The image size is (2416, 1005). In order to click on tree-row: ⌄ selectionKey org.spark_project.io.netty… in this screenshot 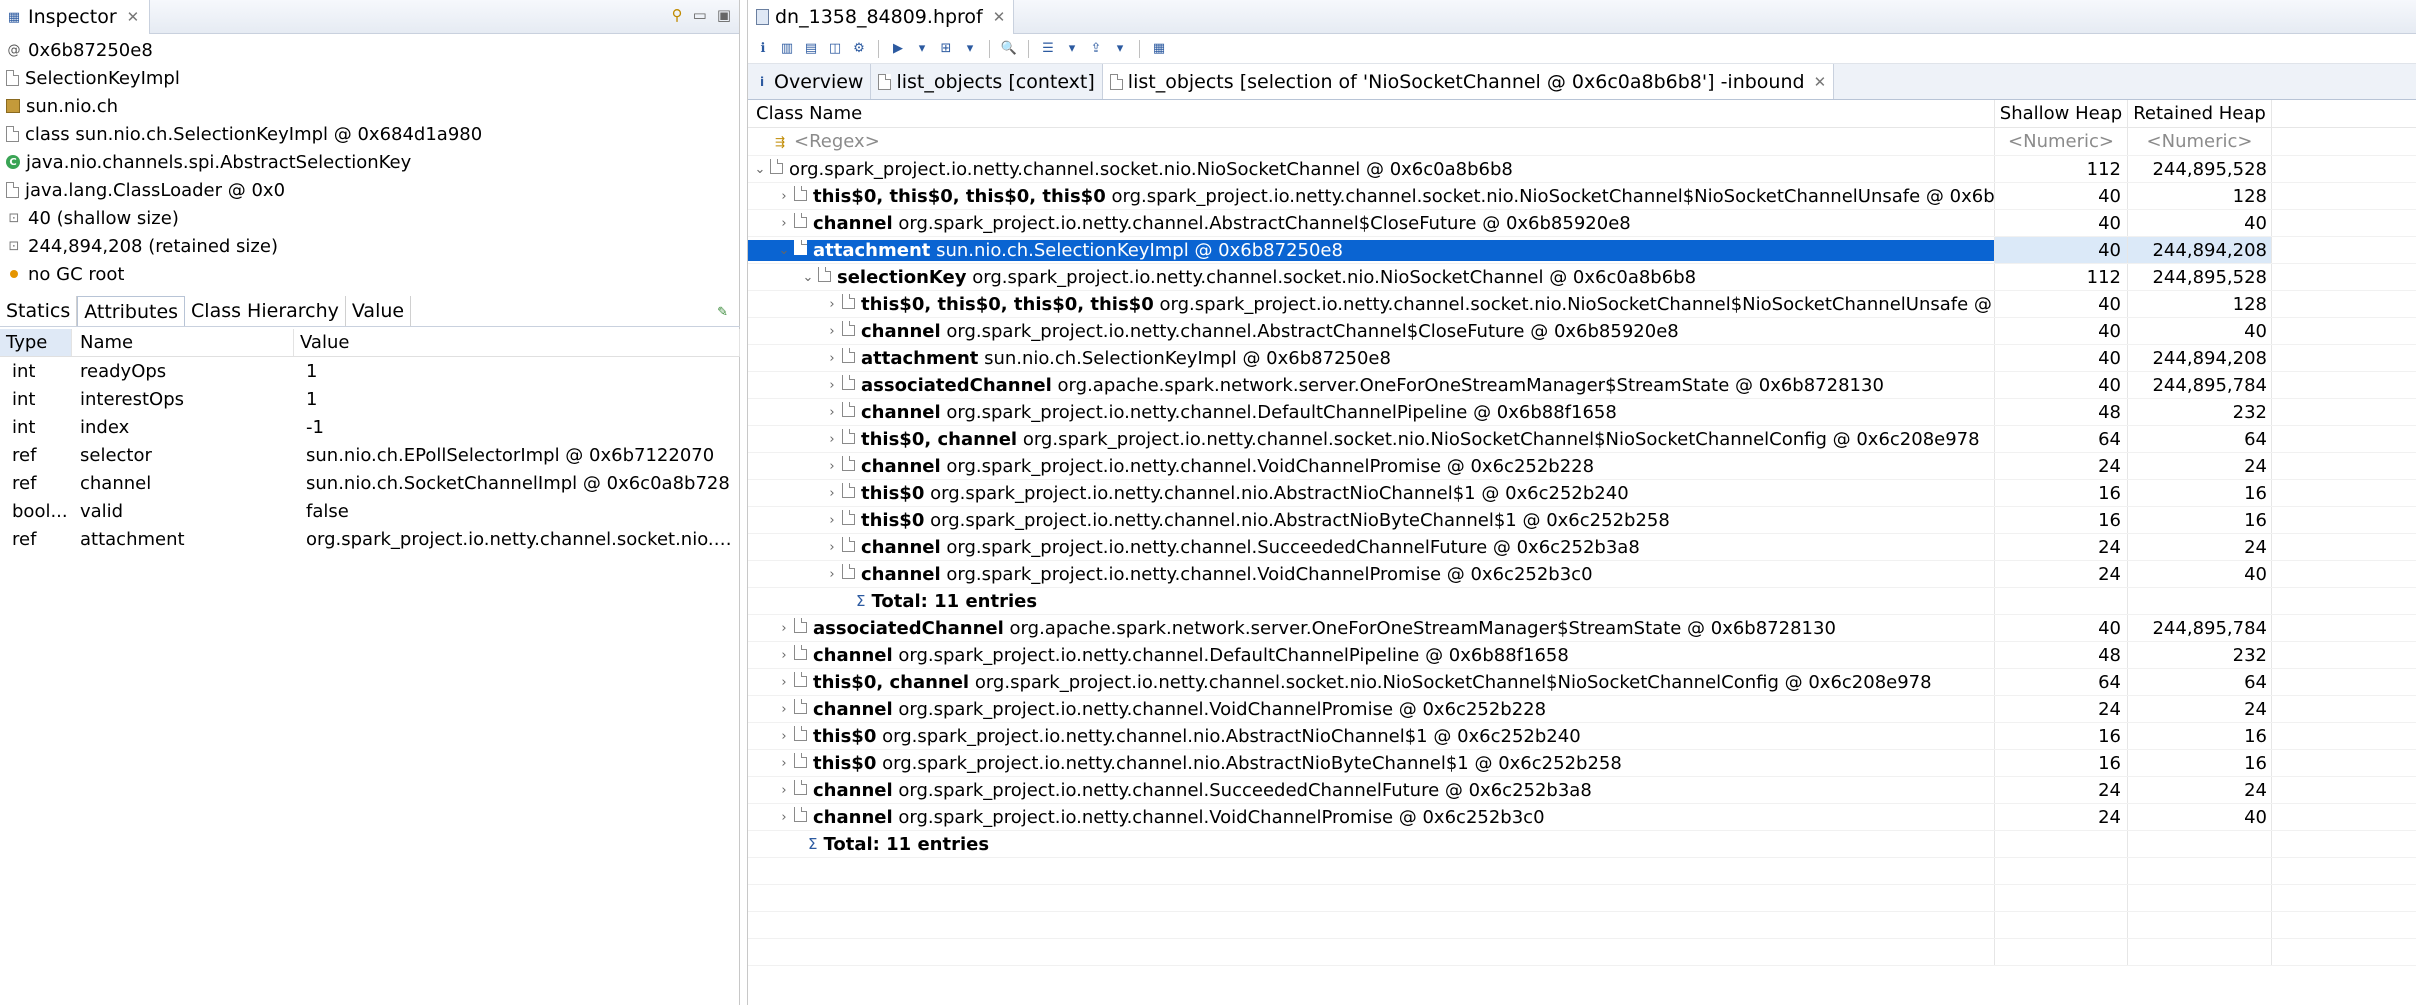, I will do `click(1582, 277)`.